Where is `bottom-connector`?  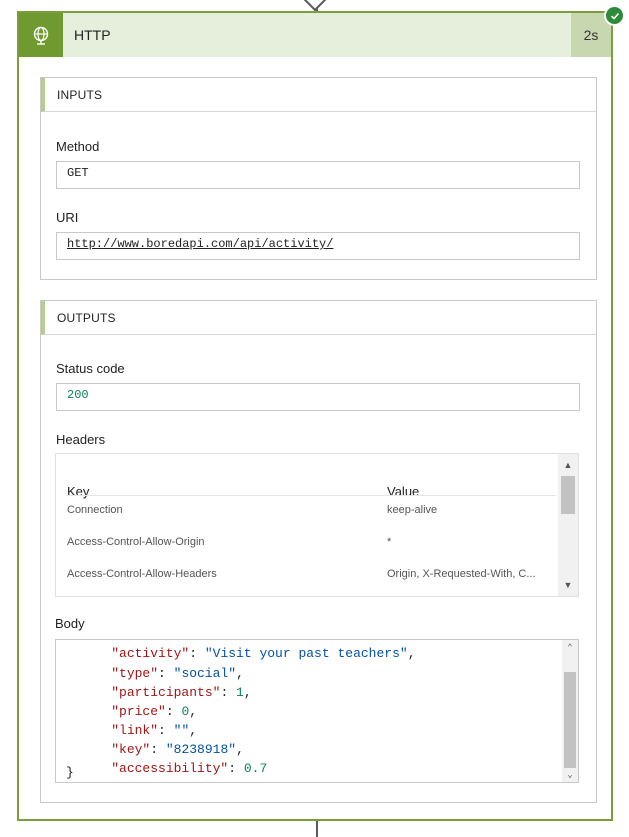 bottom-connector is located at coordinates (317, 829).